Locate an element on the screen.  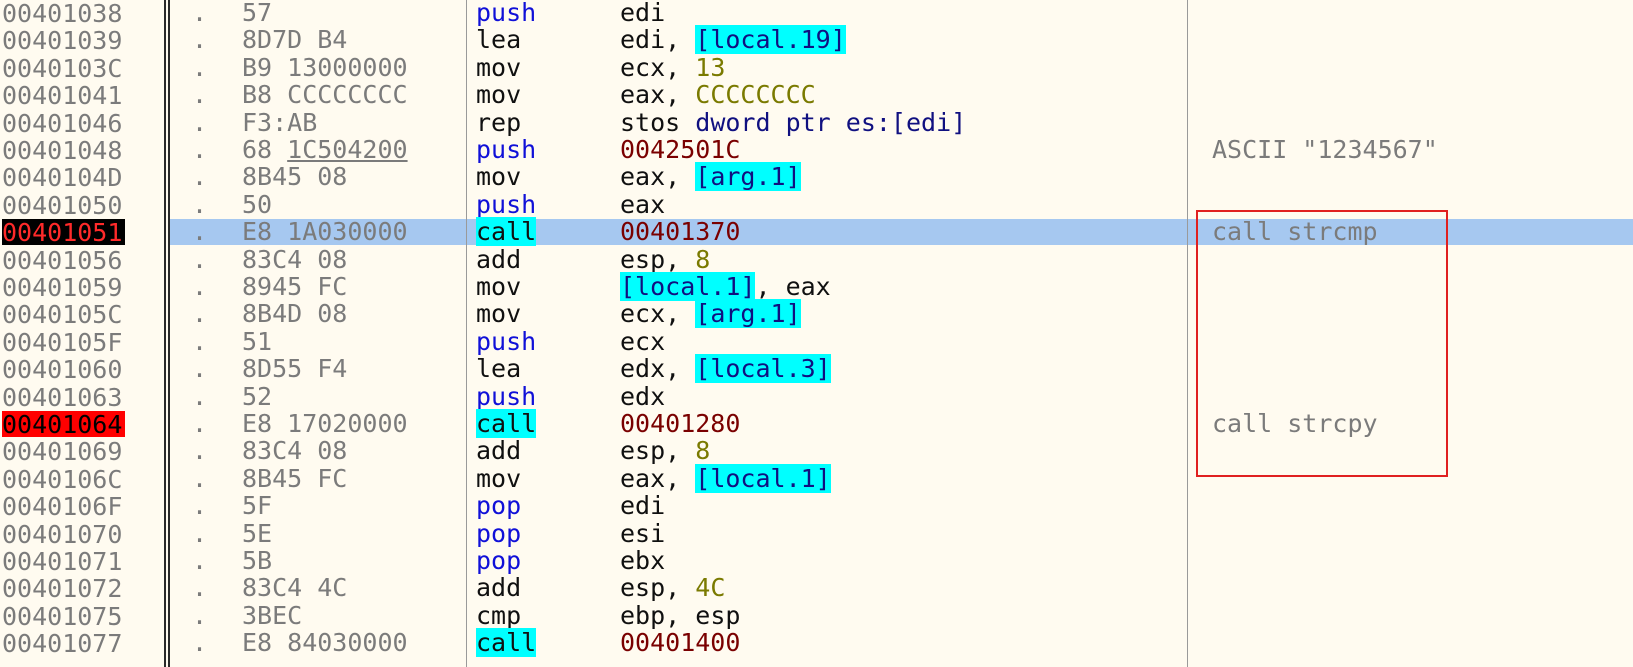
hex-bytes: 8D55 F4 is located at coordinates (295, 369).